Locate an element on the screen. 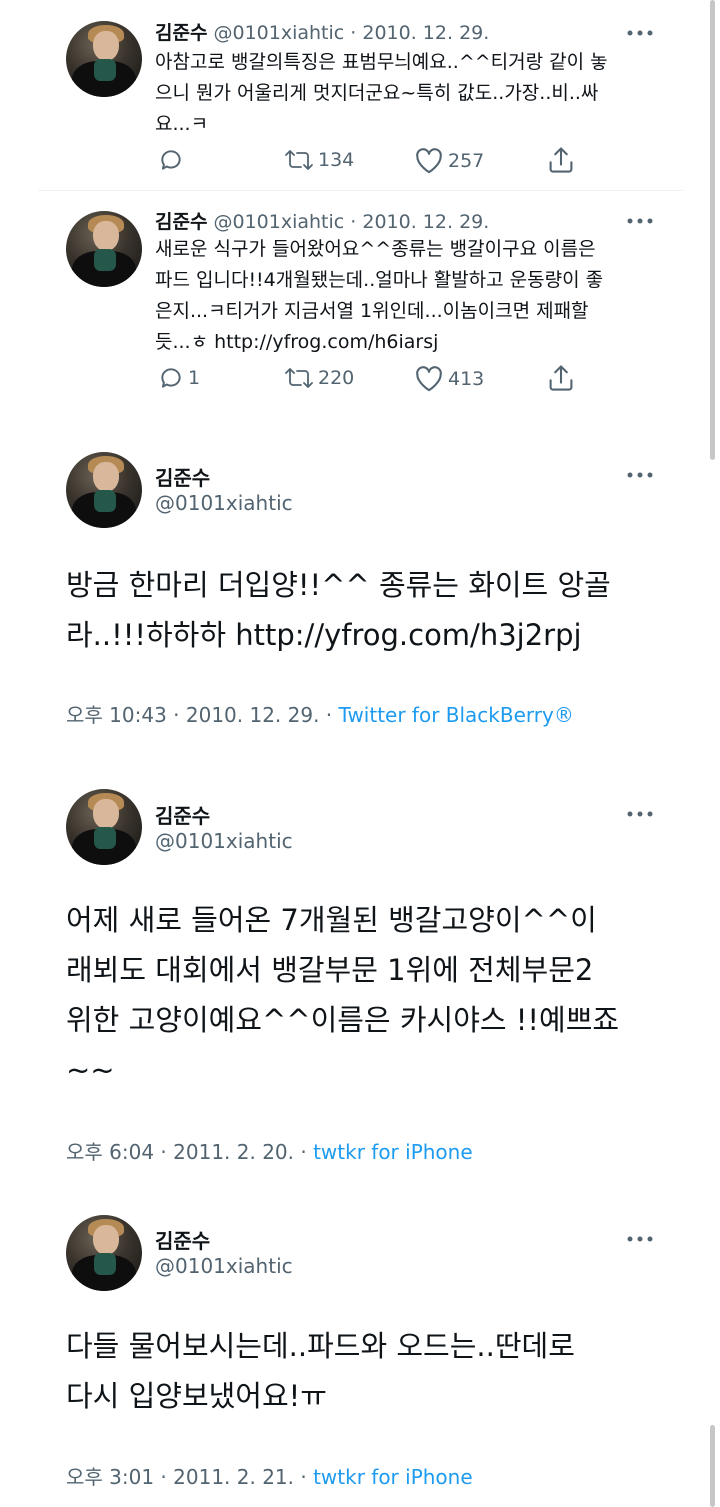 The width and height of the screenshot is (720, 1507). retweet-button: 220 is located at coordinates (319, 378).